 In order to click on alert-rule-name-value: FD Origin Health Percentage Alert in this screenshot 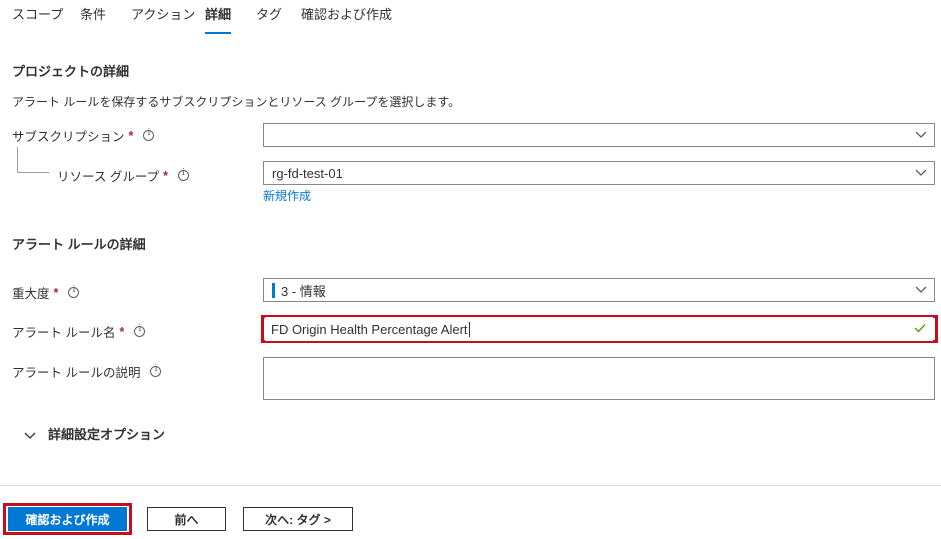, I will do `click(369, 329)`.